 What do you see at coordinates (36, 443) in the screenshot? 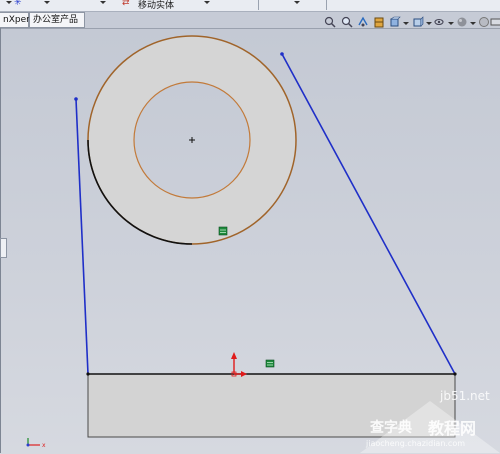
I see `reference-triad-icon: x` at bounding box center [36, 443].